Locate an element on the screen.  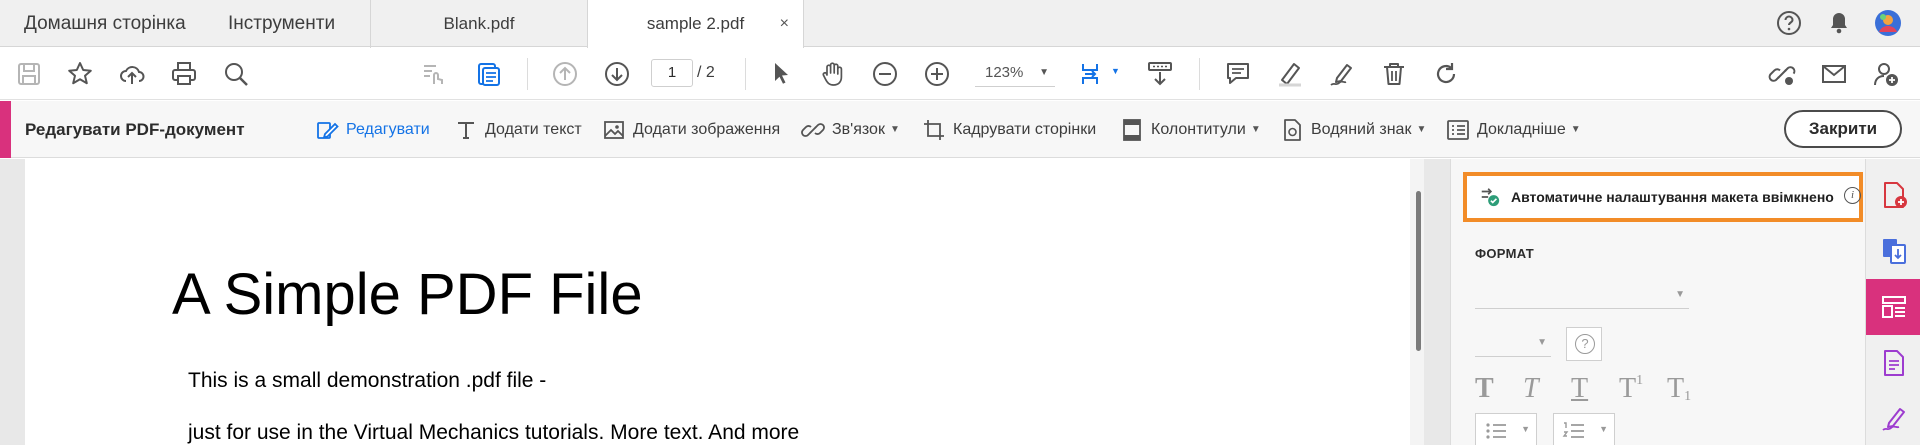
page-fit-icon is located at coordinates (1094, 74).